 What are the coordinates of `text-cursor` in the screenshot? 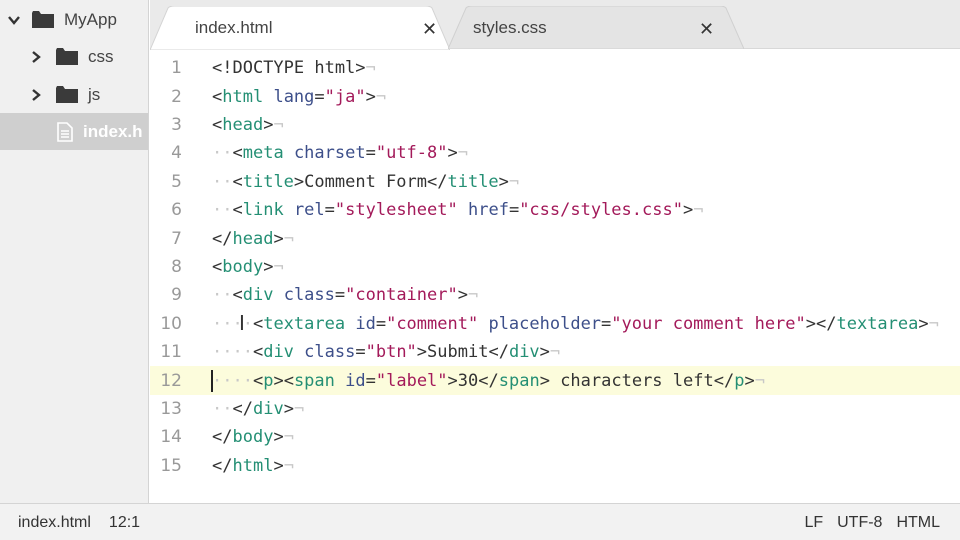 It's located at (212, 380).